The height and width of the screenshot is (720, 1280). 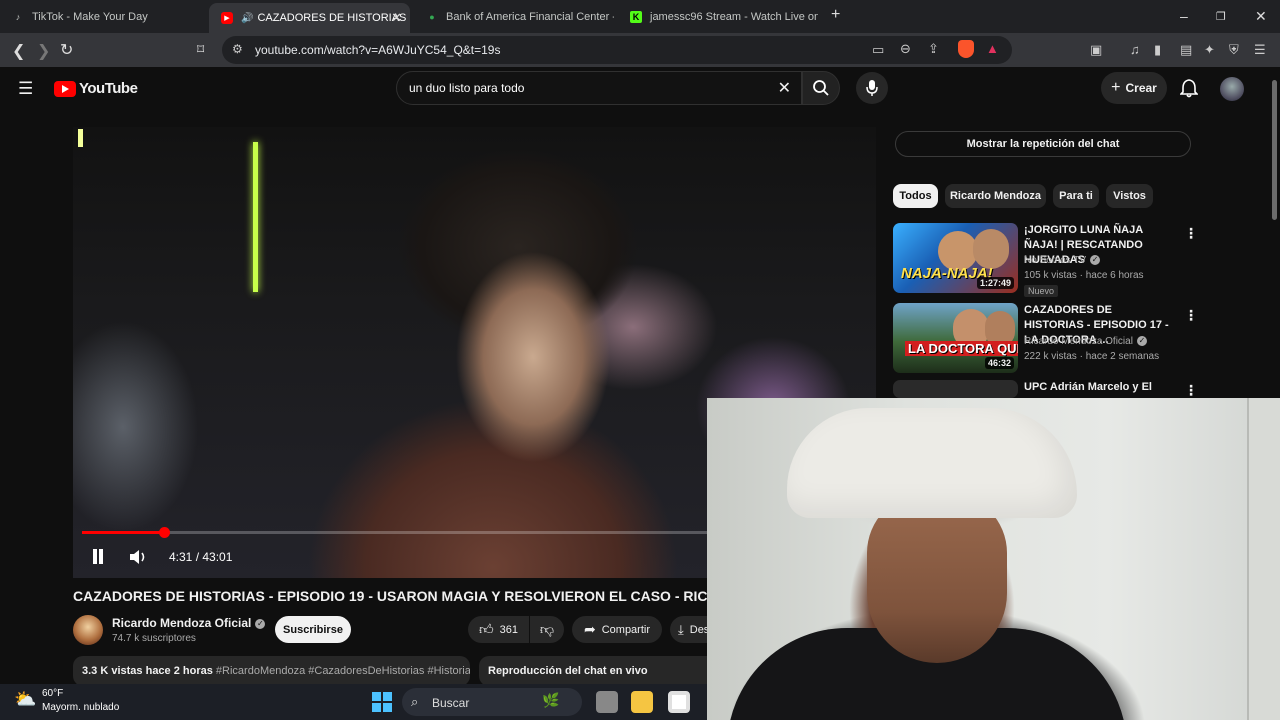 I want to click on forward-icon: ❯, so click(x=43, y=51).